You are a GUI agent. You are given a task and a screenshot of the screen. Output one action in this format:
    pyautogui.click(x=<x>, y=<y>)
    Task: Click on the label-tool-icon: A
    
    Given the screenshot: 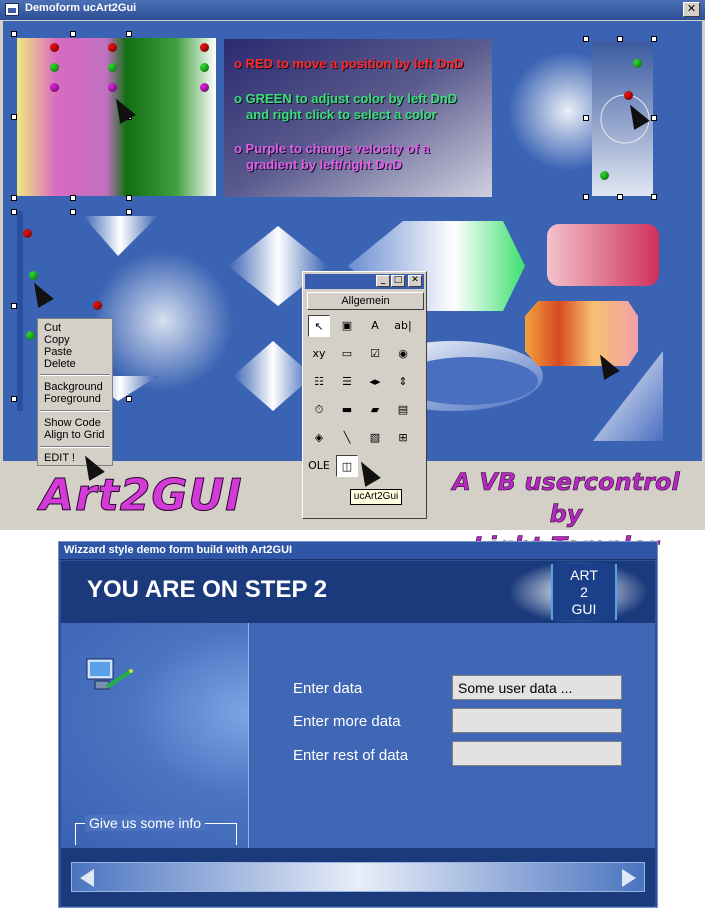 What is the action you would take?
    pyautogui.click(x=375, y=326)
    